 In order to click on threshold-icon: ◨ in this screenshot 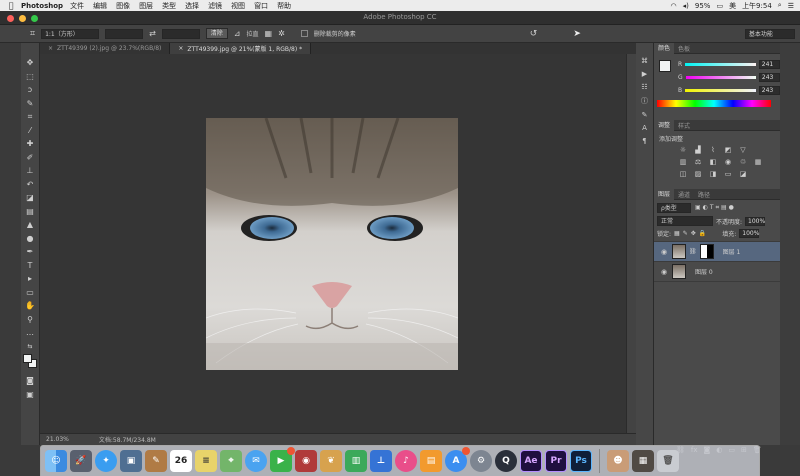, I will do `click(713, 174)`.